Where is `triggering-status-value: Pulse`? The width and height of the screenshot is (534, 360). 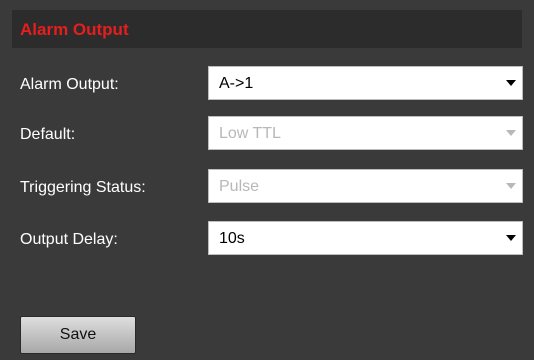
triggering-status-value: Pulse is located at coordinates (239, 186).